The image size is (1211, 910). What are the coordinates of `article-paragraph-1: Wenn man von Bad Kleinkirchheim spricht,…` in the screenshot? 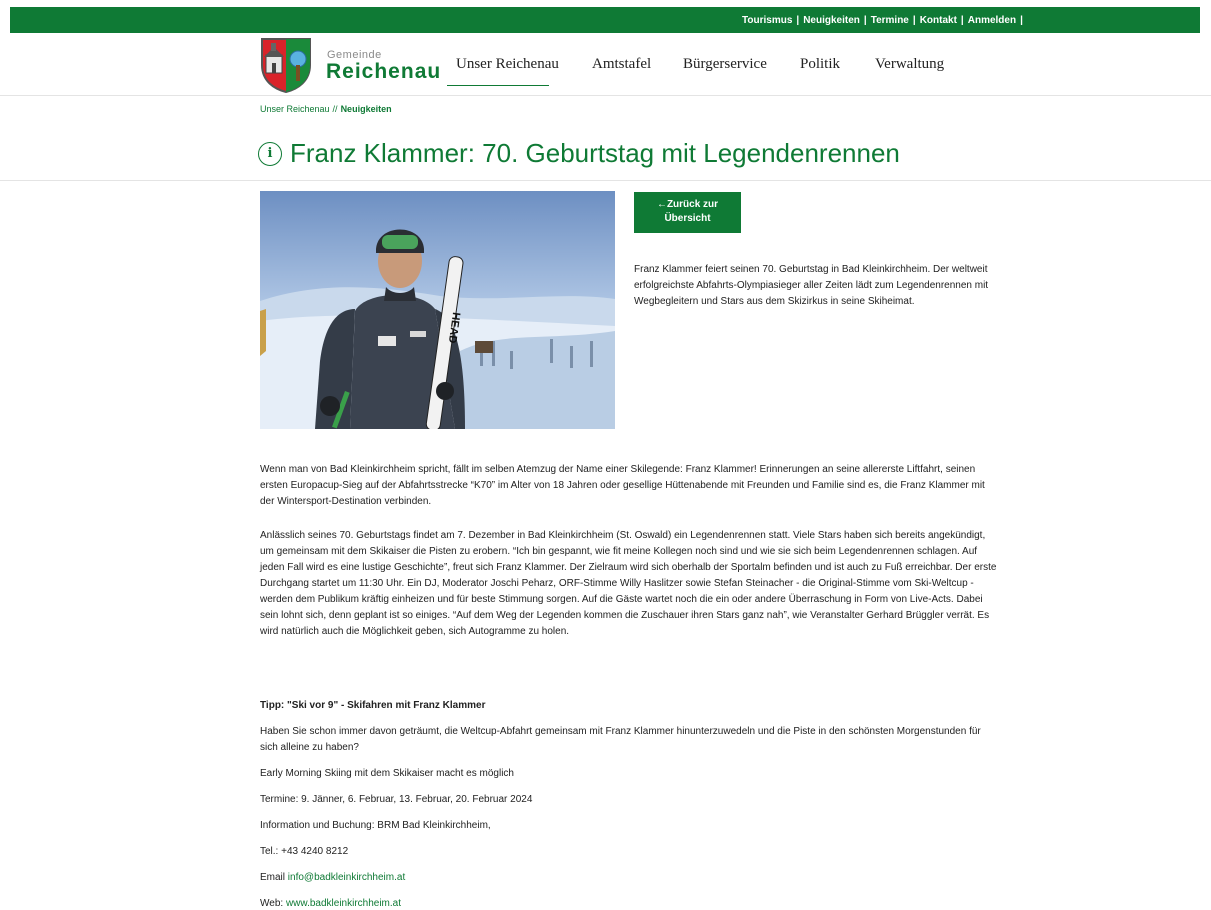 It's located at (622, 485).